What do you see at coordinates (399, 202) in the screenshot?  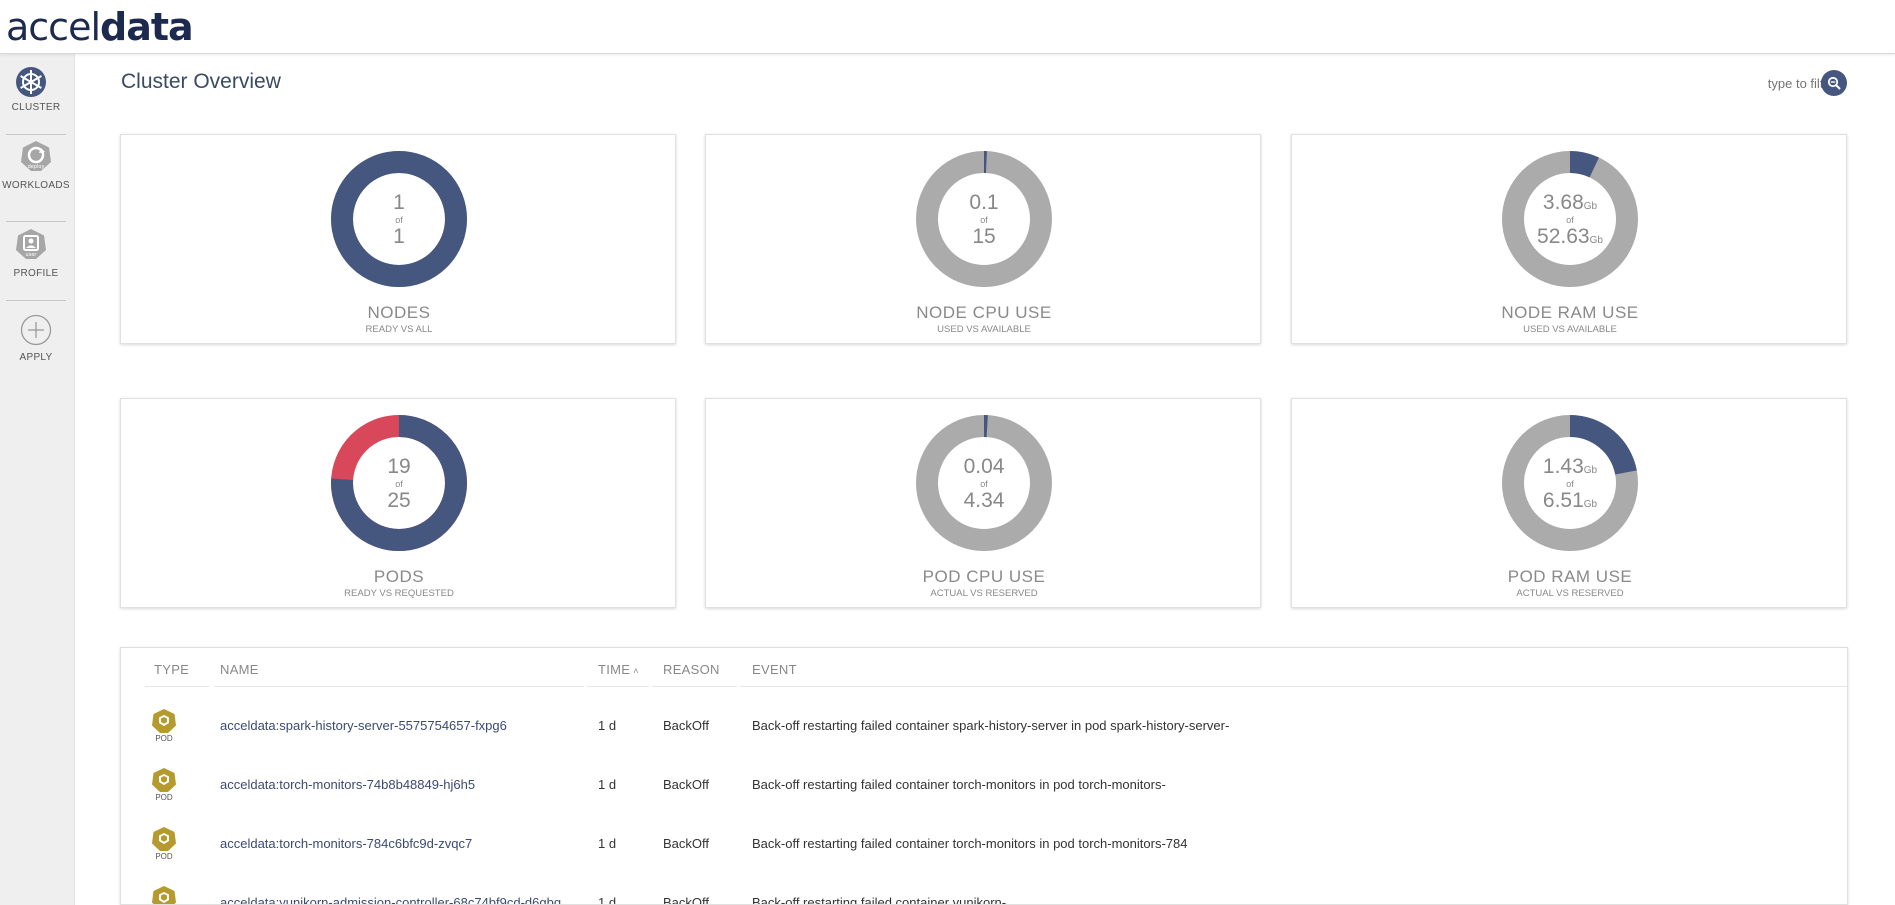 I see `card-value: 1` at bounding box center [399, 202].